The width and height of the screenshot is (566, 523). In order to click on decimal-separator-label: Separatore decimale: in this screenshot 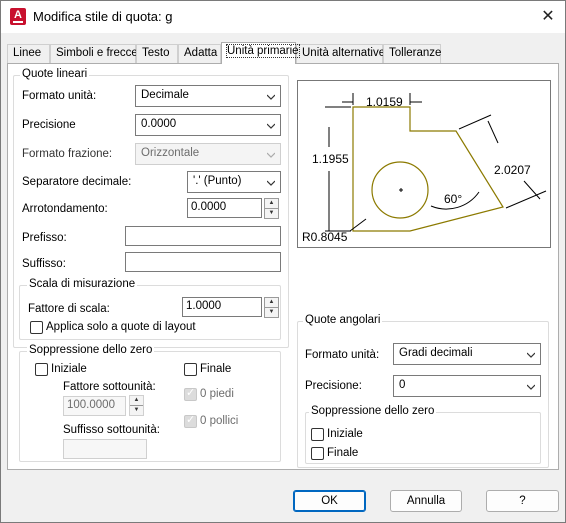, I will do `click(77, 182)`.